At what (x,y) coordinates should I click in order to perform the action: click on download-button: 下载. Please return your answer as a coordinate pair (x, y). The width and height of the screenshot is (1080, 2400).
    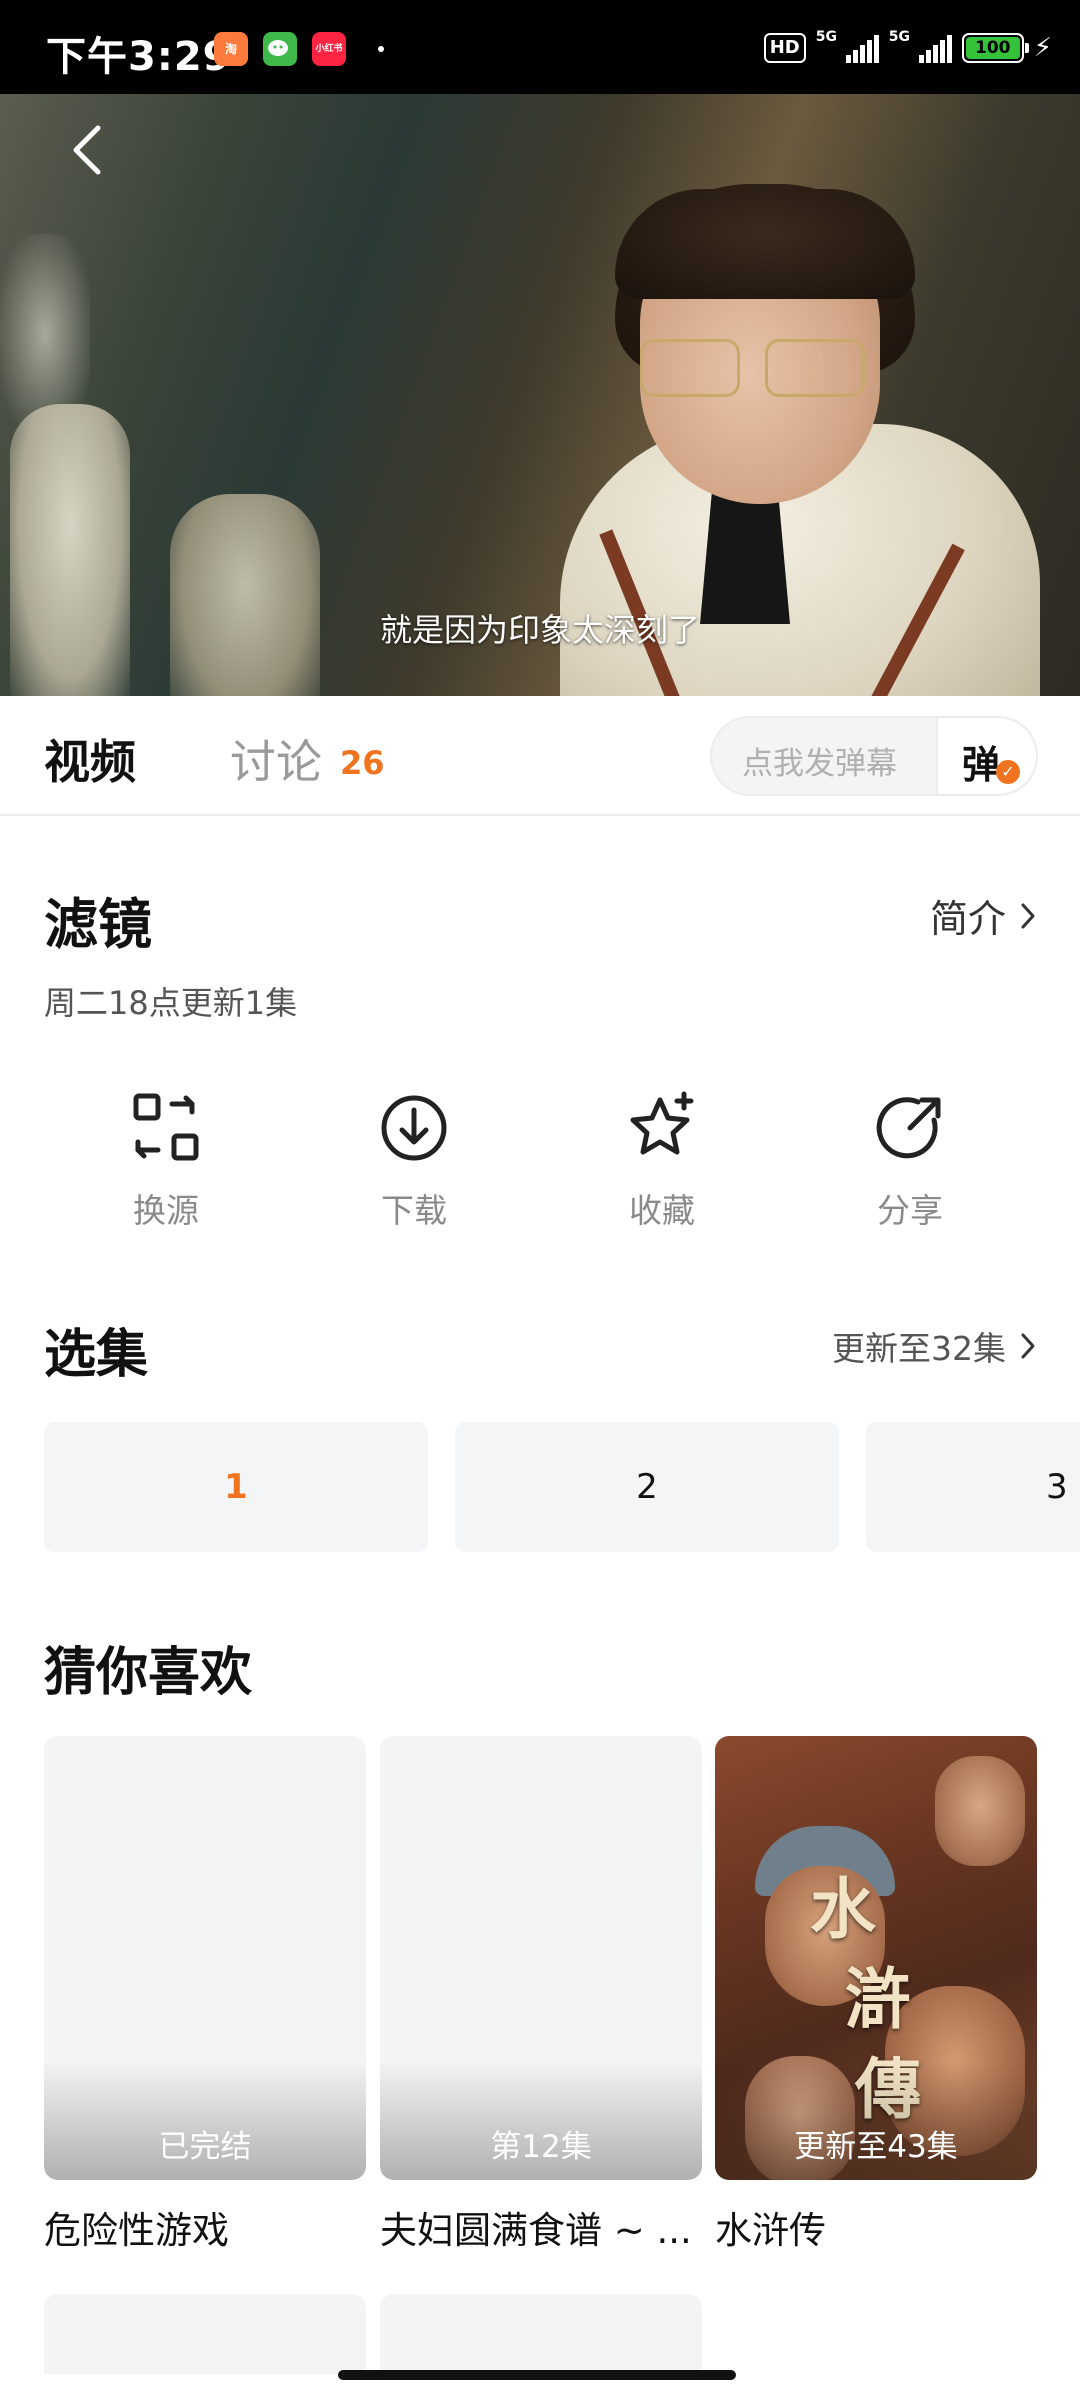
    Looking at the image, I should click on (414, 1161).